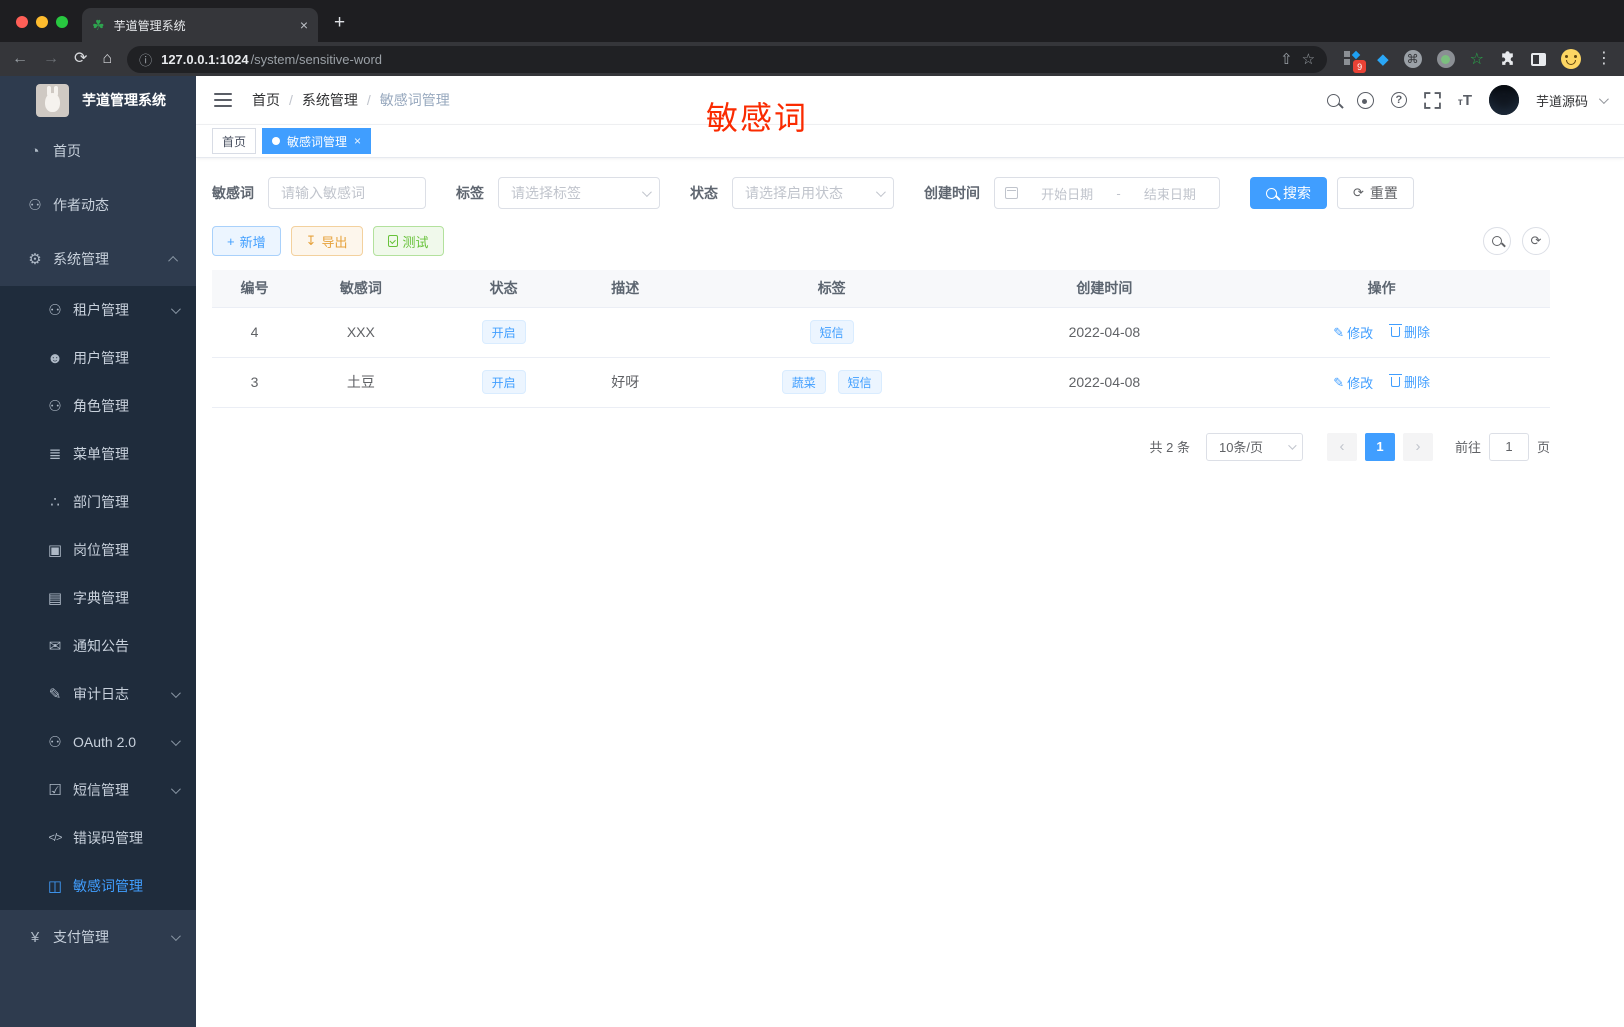 The width and height of the screenshot is (1624, 1027). I want to click on search-button: 搜索, so click(1288, 193).